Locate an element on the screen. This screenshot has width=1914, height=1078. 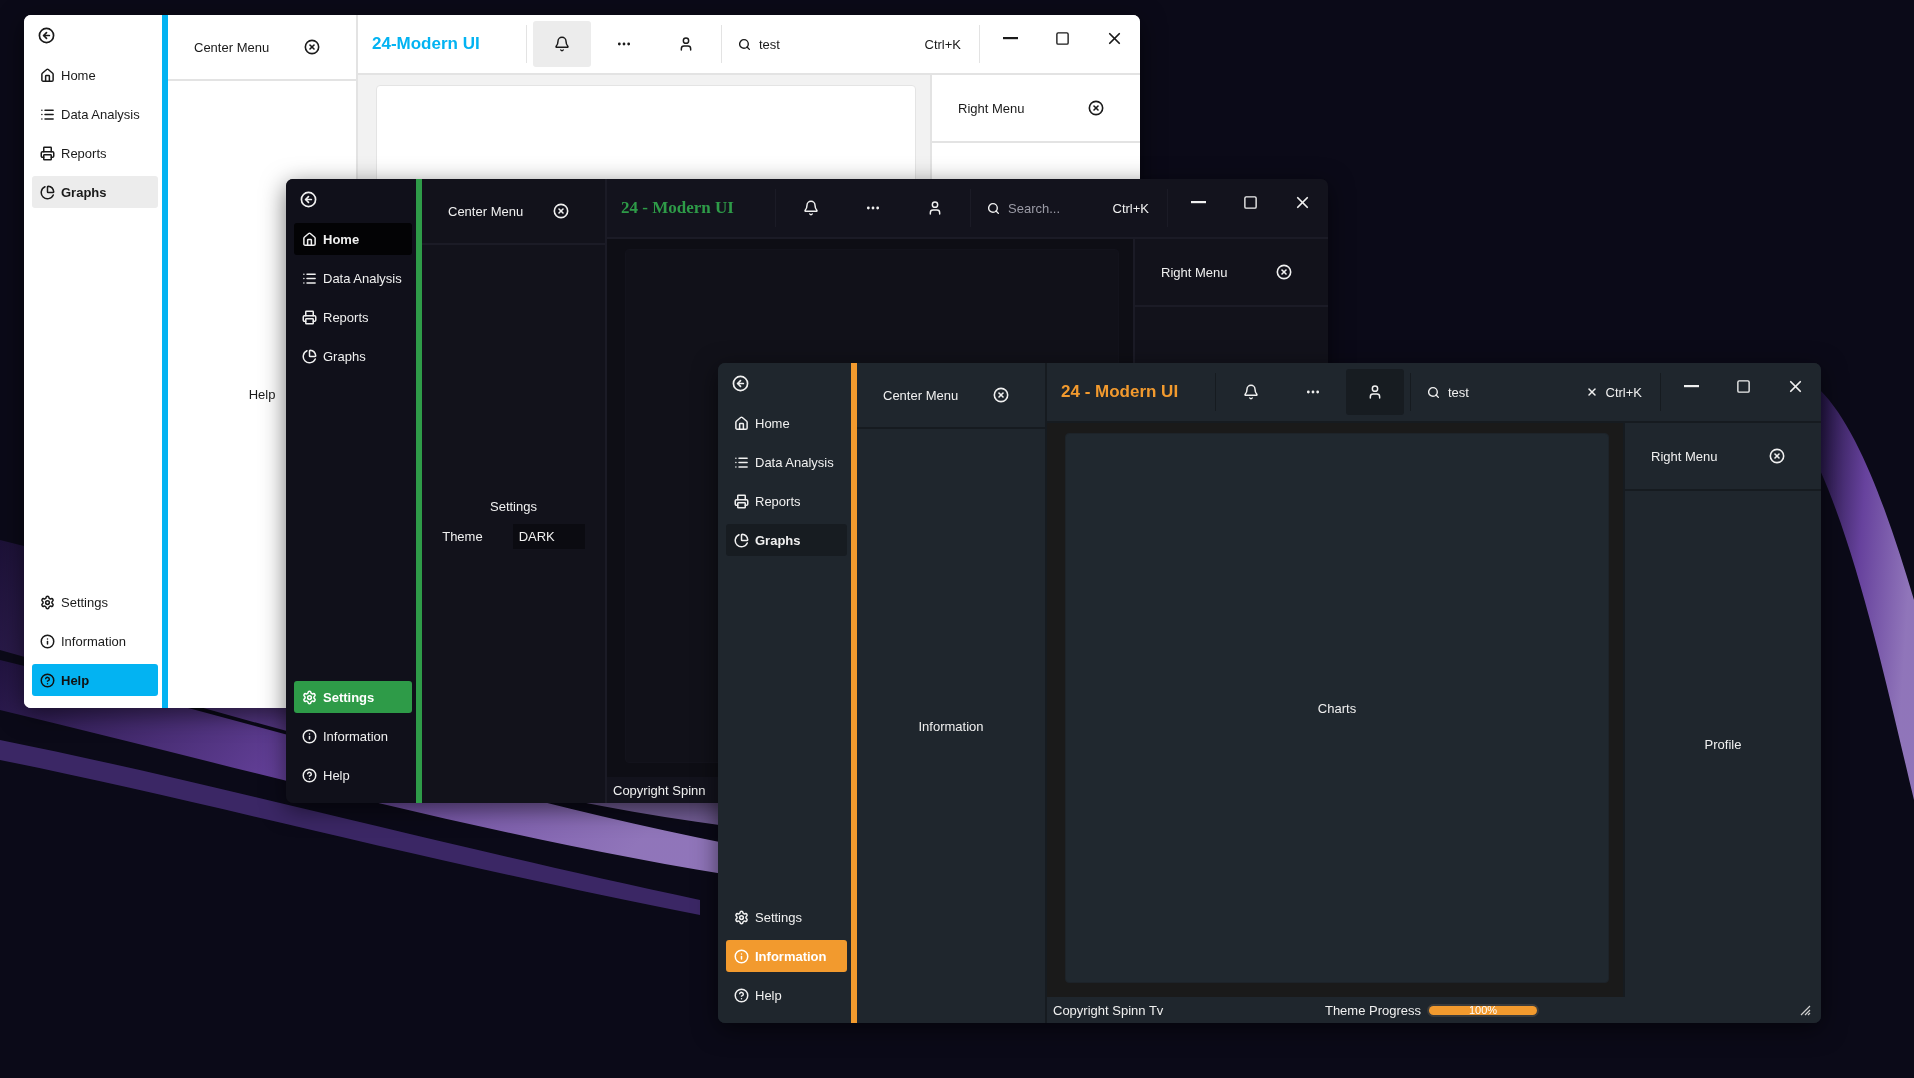
resize-grip-icon is located at coordinates (1805, 1010).